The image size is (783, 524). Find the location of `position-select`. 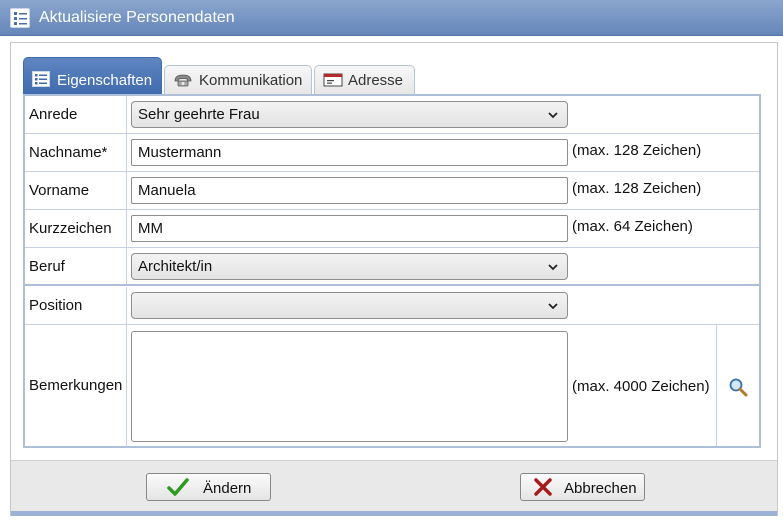

position-select is located at coordinates (349, 305).